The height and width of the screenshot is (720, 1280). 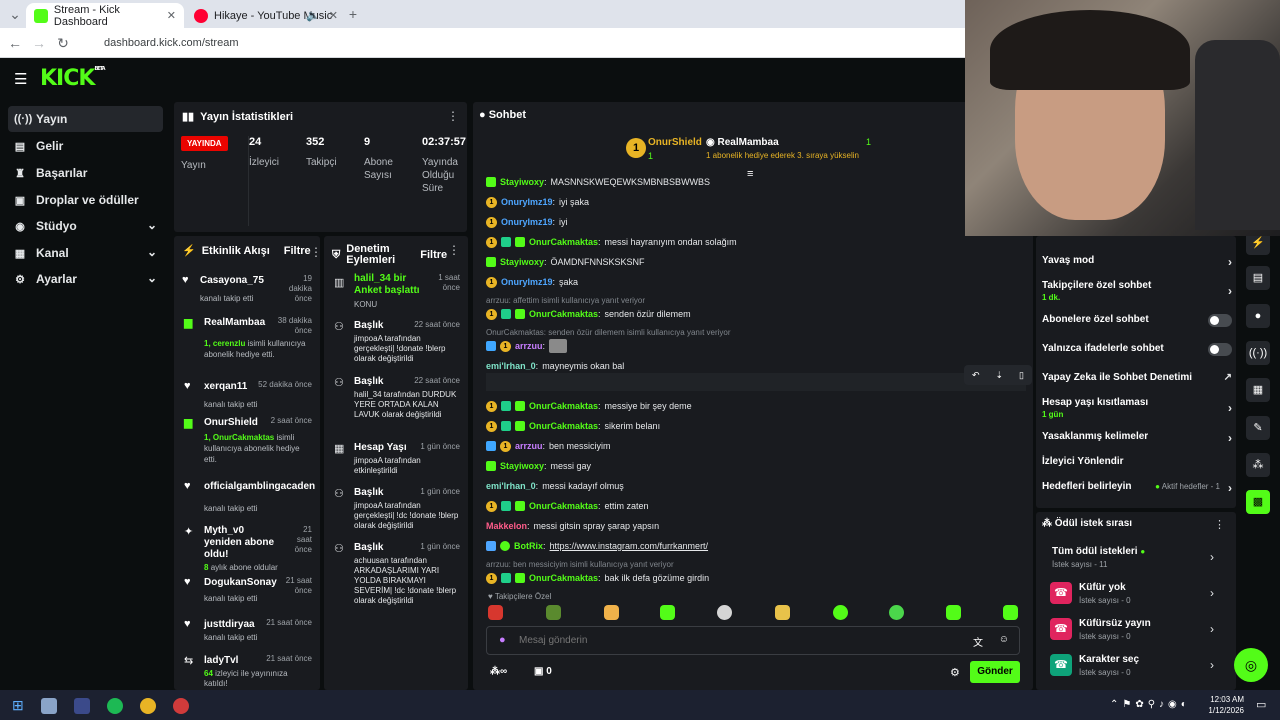 I want to click on translate-icon: 文, so click(x=978, y=641).